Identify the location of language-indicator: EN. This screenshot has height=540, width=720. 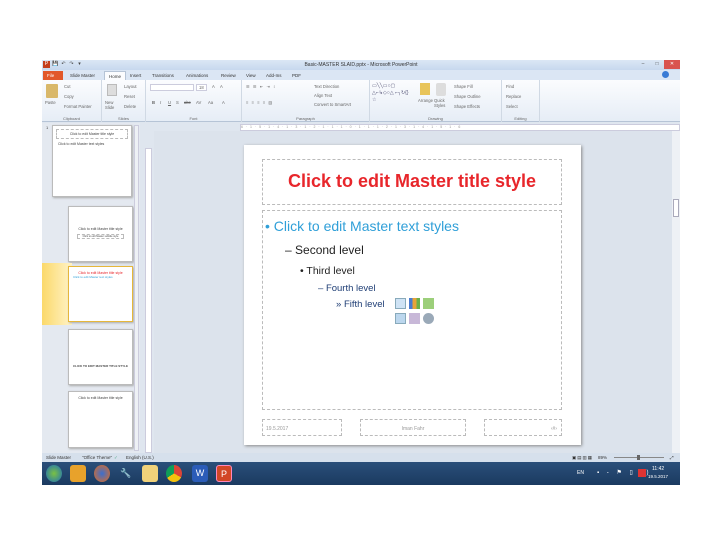
(580, 473).